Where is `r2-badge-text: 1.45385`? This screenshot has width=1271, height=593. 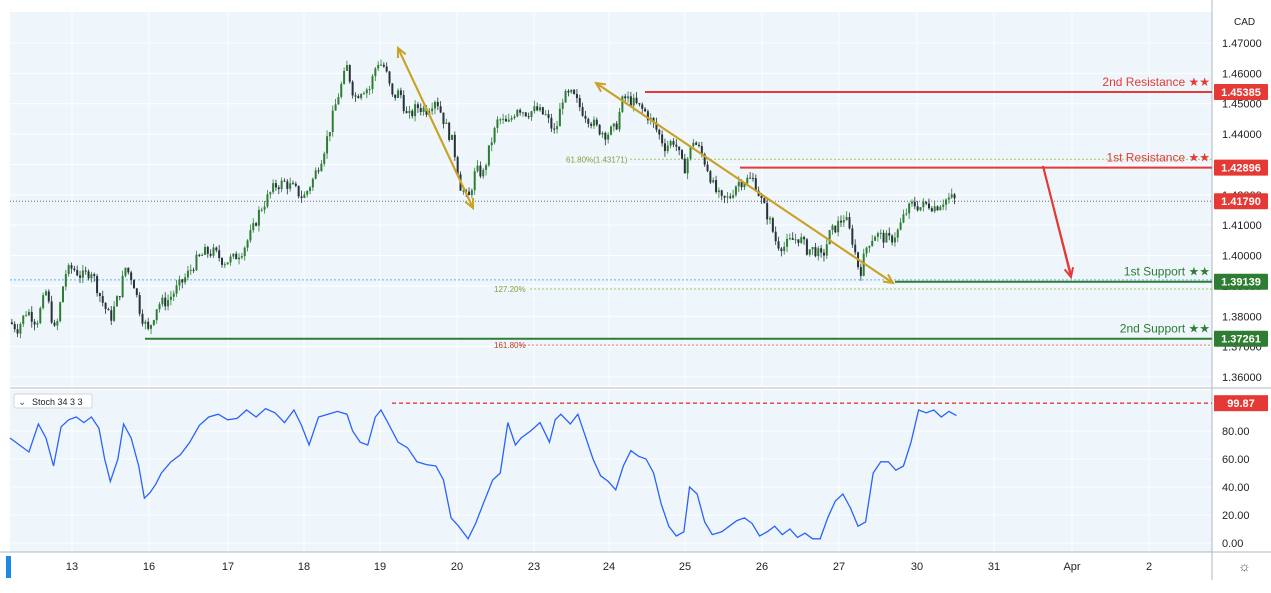 r2-badge-text: 1.45385 is located at coordinates (1241, 93).